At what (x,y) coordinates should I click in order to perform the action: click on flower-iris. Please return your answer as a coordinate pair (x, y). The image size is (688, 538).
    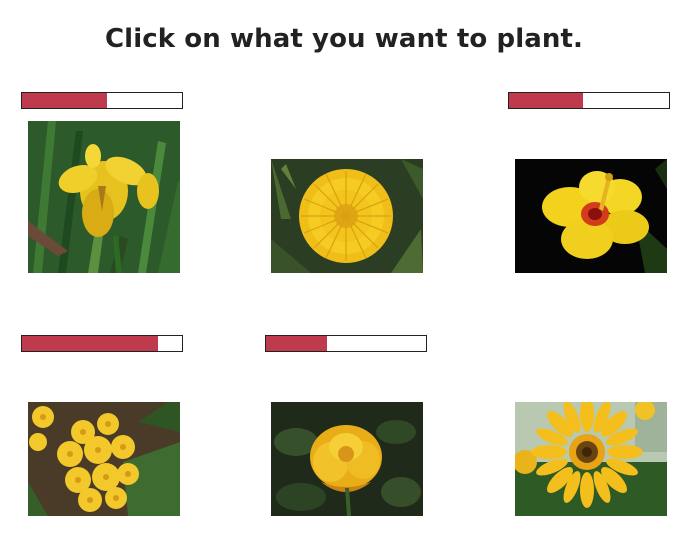
    Looking at the image, I should click on (104, 197).